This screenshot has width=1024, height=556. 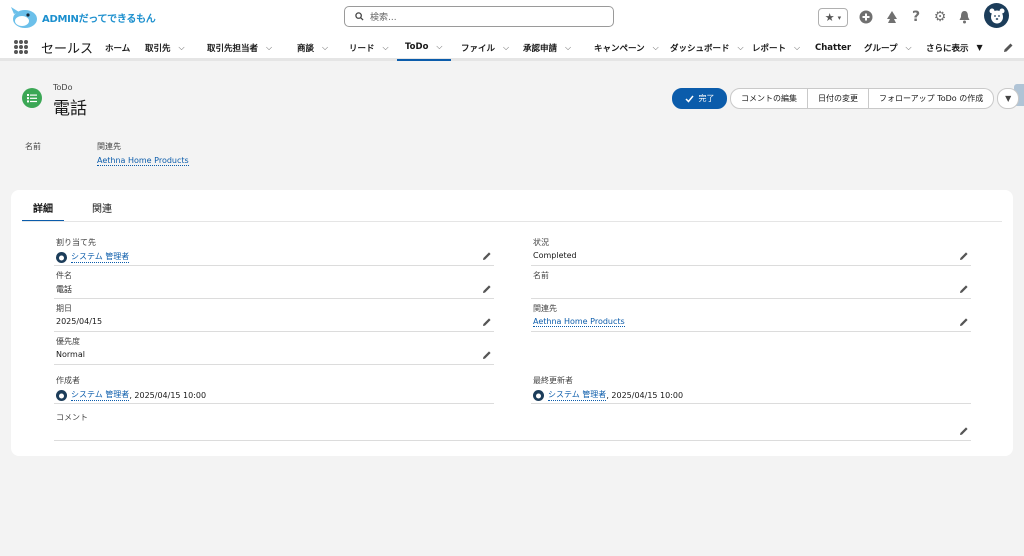 I want to click on help-button: ?, so click(x=916, y=17).